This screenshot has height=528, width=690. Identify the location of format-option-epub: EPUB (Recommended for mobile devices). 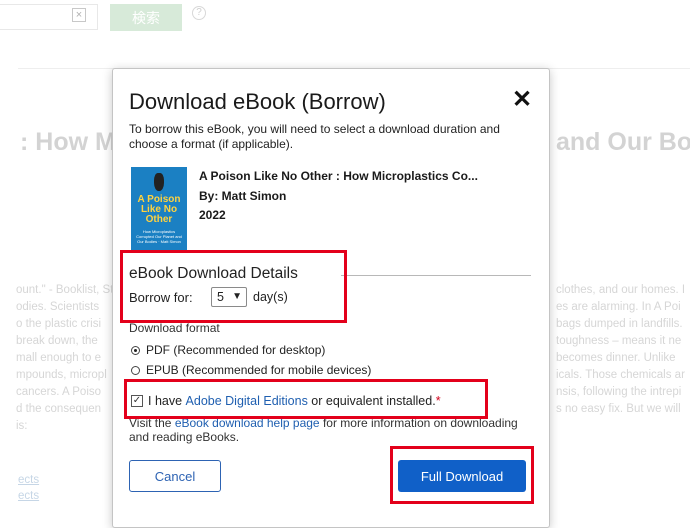
(251, 370).